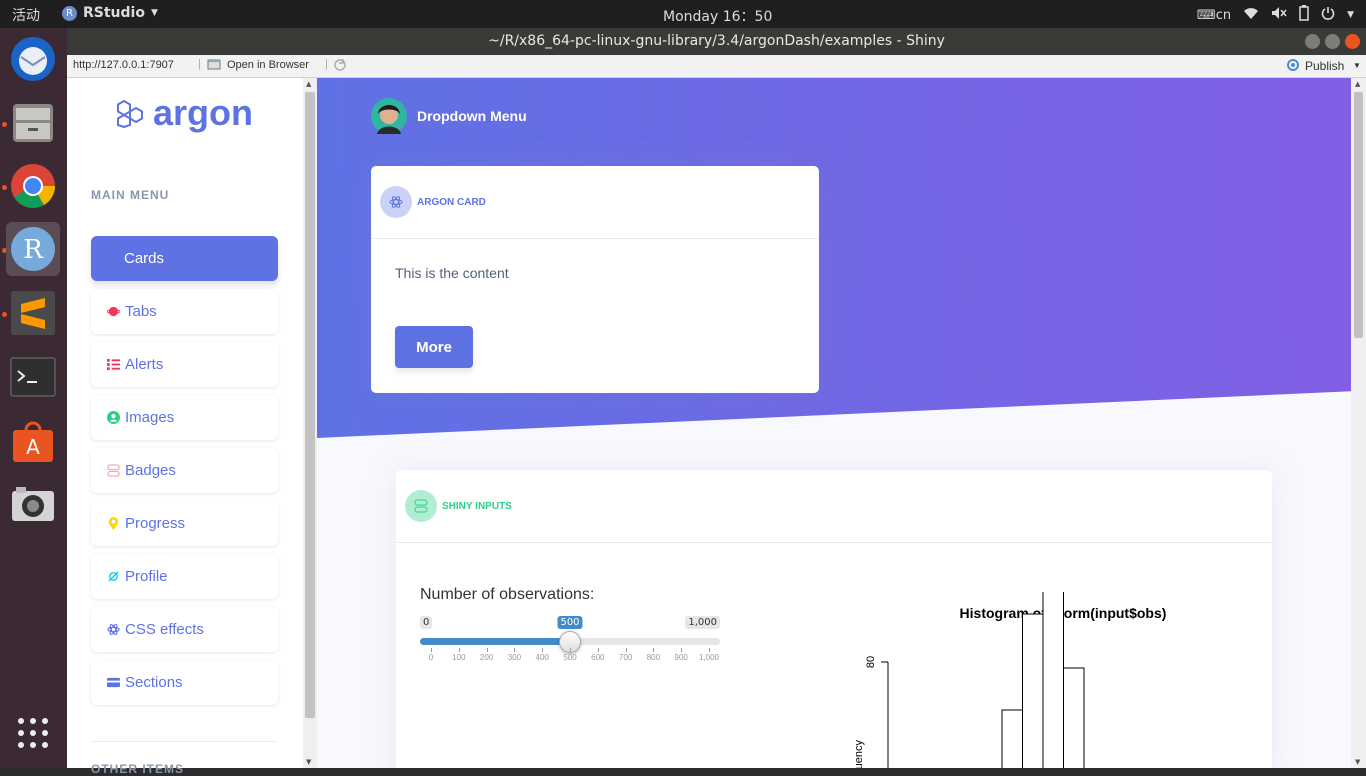  I want to click on system-tray: ⌨cn ▼, so click(1275, 15).